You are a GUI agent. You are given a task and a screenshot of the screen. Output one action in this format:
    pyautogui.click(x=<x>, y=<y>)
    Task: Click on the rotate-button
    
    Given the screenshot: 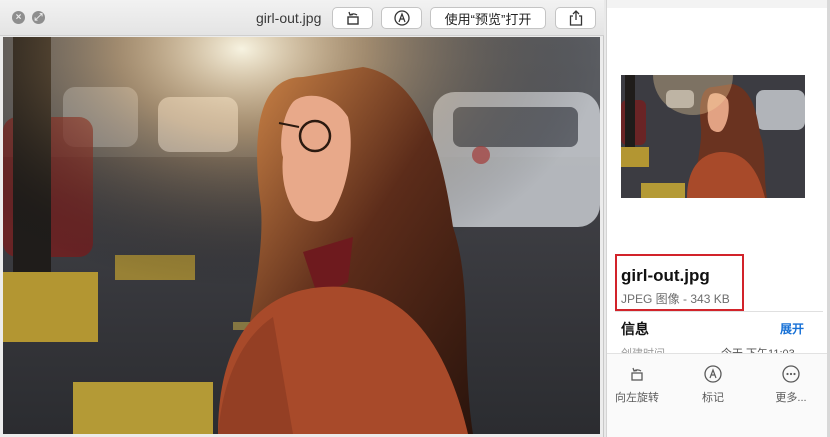 What is the action you would take?
    pyautogui.click(x=352, y=18)
    